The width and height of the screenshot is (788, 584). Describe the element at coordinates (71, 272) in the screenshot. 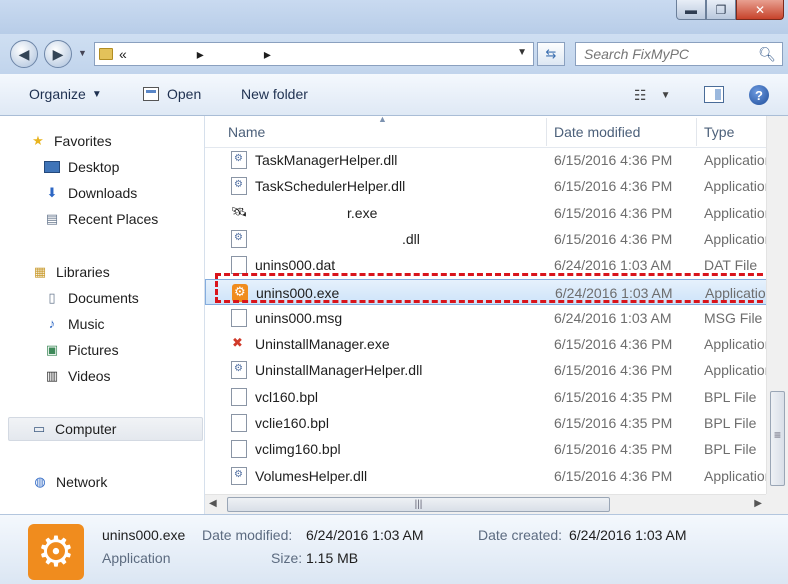

I see `nav-libraries: ▦ Libraries` at that location.